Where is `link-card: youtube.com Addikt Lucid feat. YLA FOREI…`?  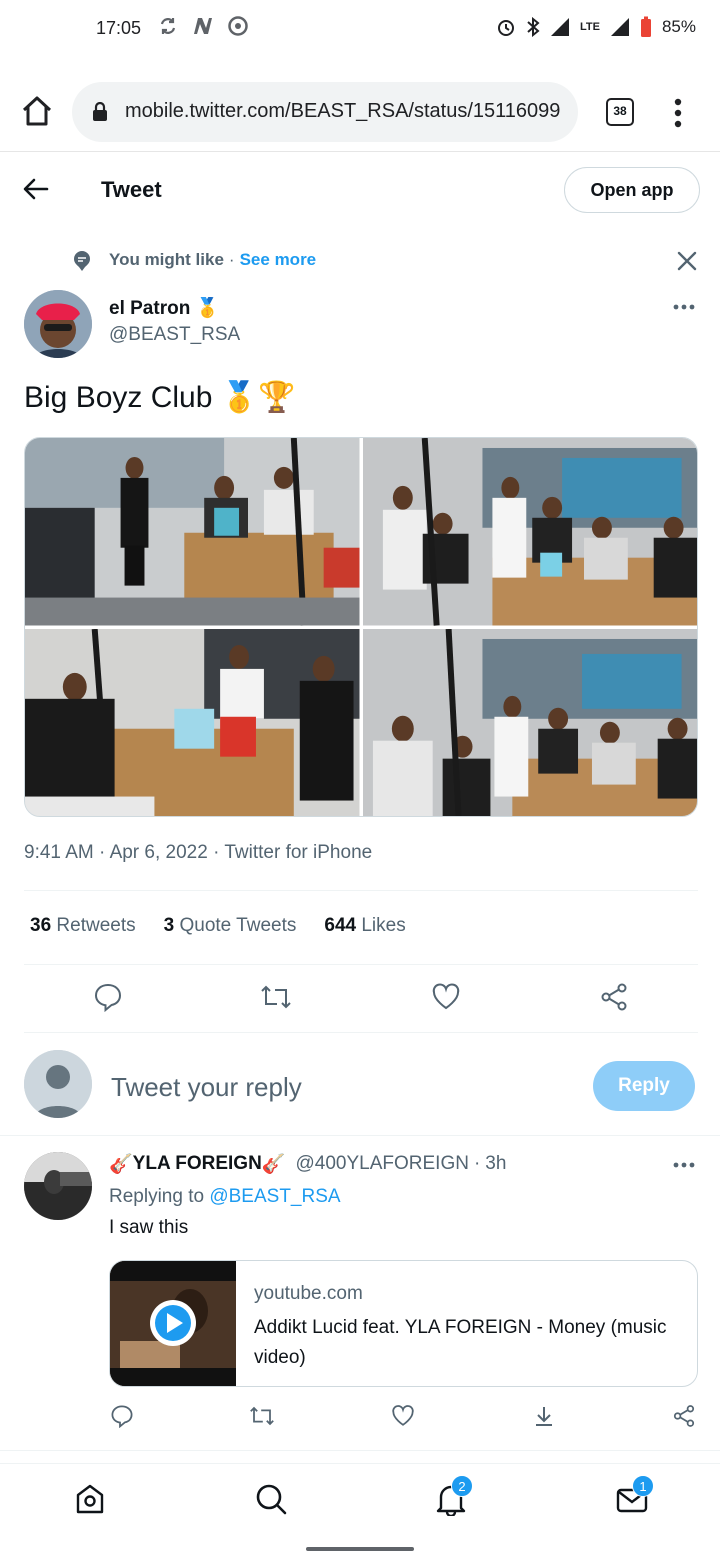
link-card: youtube.com Addikt Lucid feat. YLA FOREI… is located at coordinates (403, 1323).